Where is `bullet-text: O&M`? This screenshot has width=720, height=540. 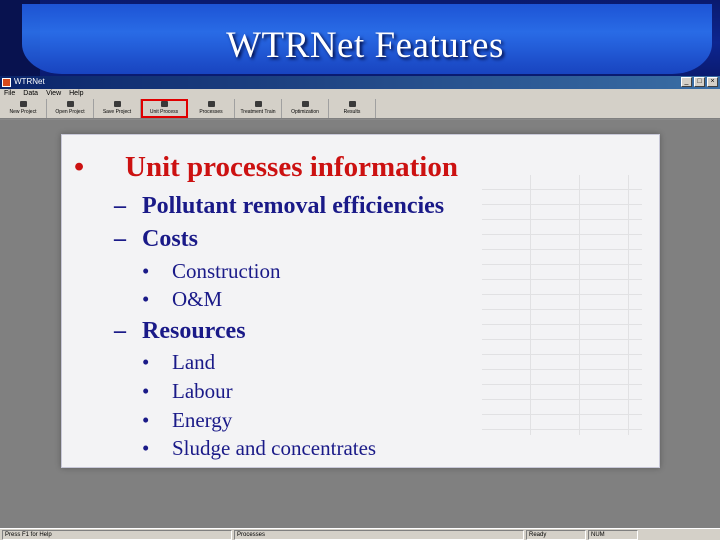 bullet-text: O&M is located at coordinates (197, 299).